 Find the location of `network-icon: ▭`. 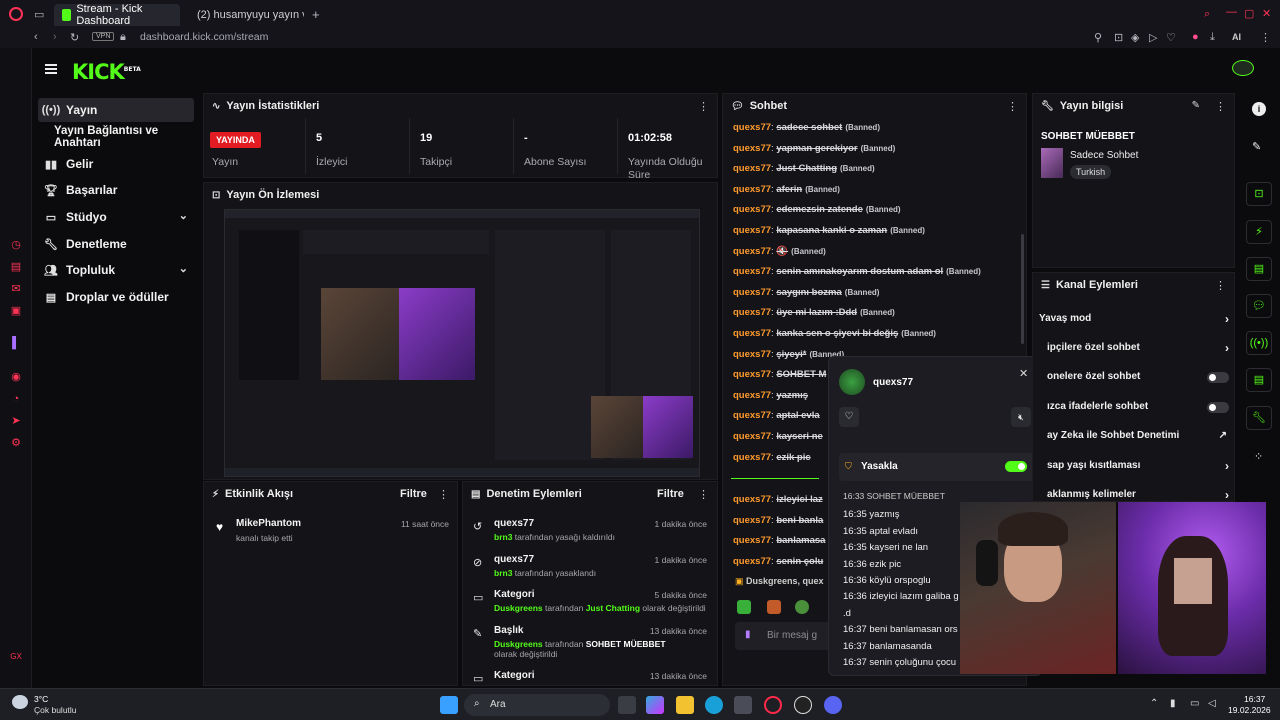

network-icon: ▭ is located at coordinates (1194, 703).